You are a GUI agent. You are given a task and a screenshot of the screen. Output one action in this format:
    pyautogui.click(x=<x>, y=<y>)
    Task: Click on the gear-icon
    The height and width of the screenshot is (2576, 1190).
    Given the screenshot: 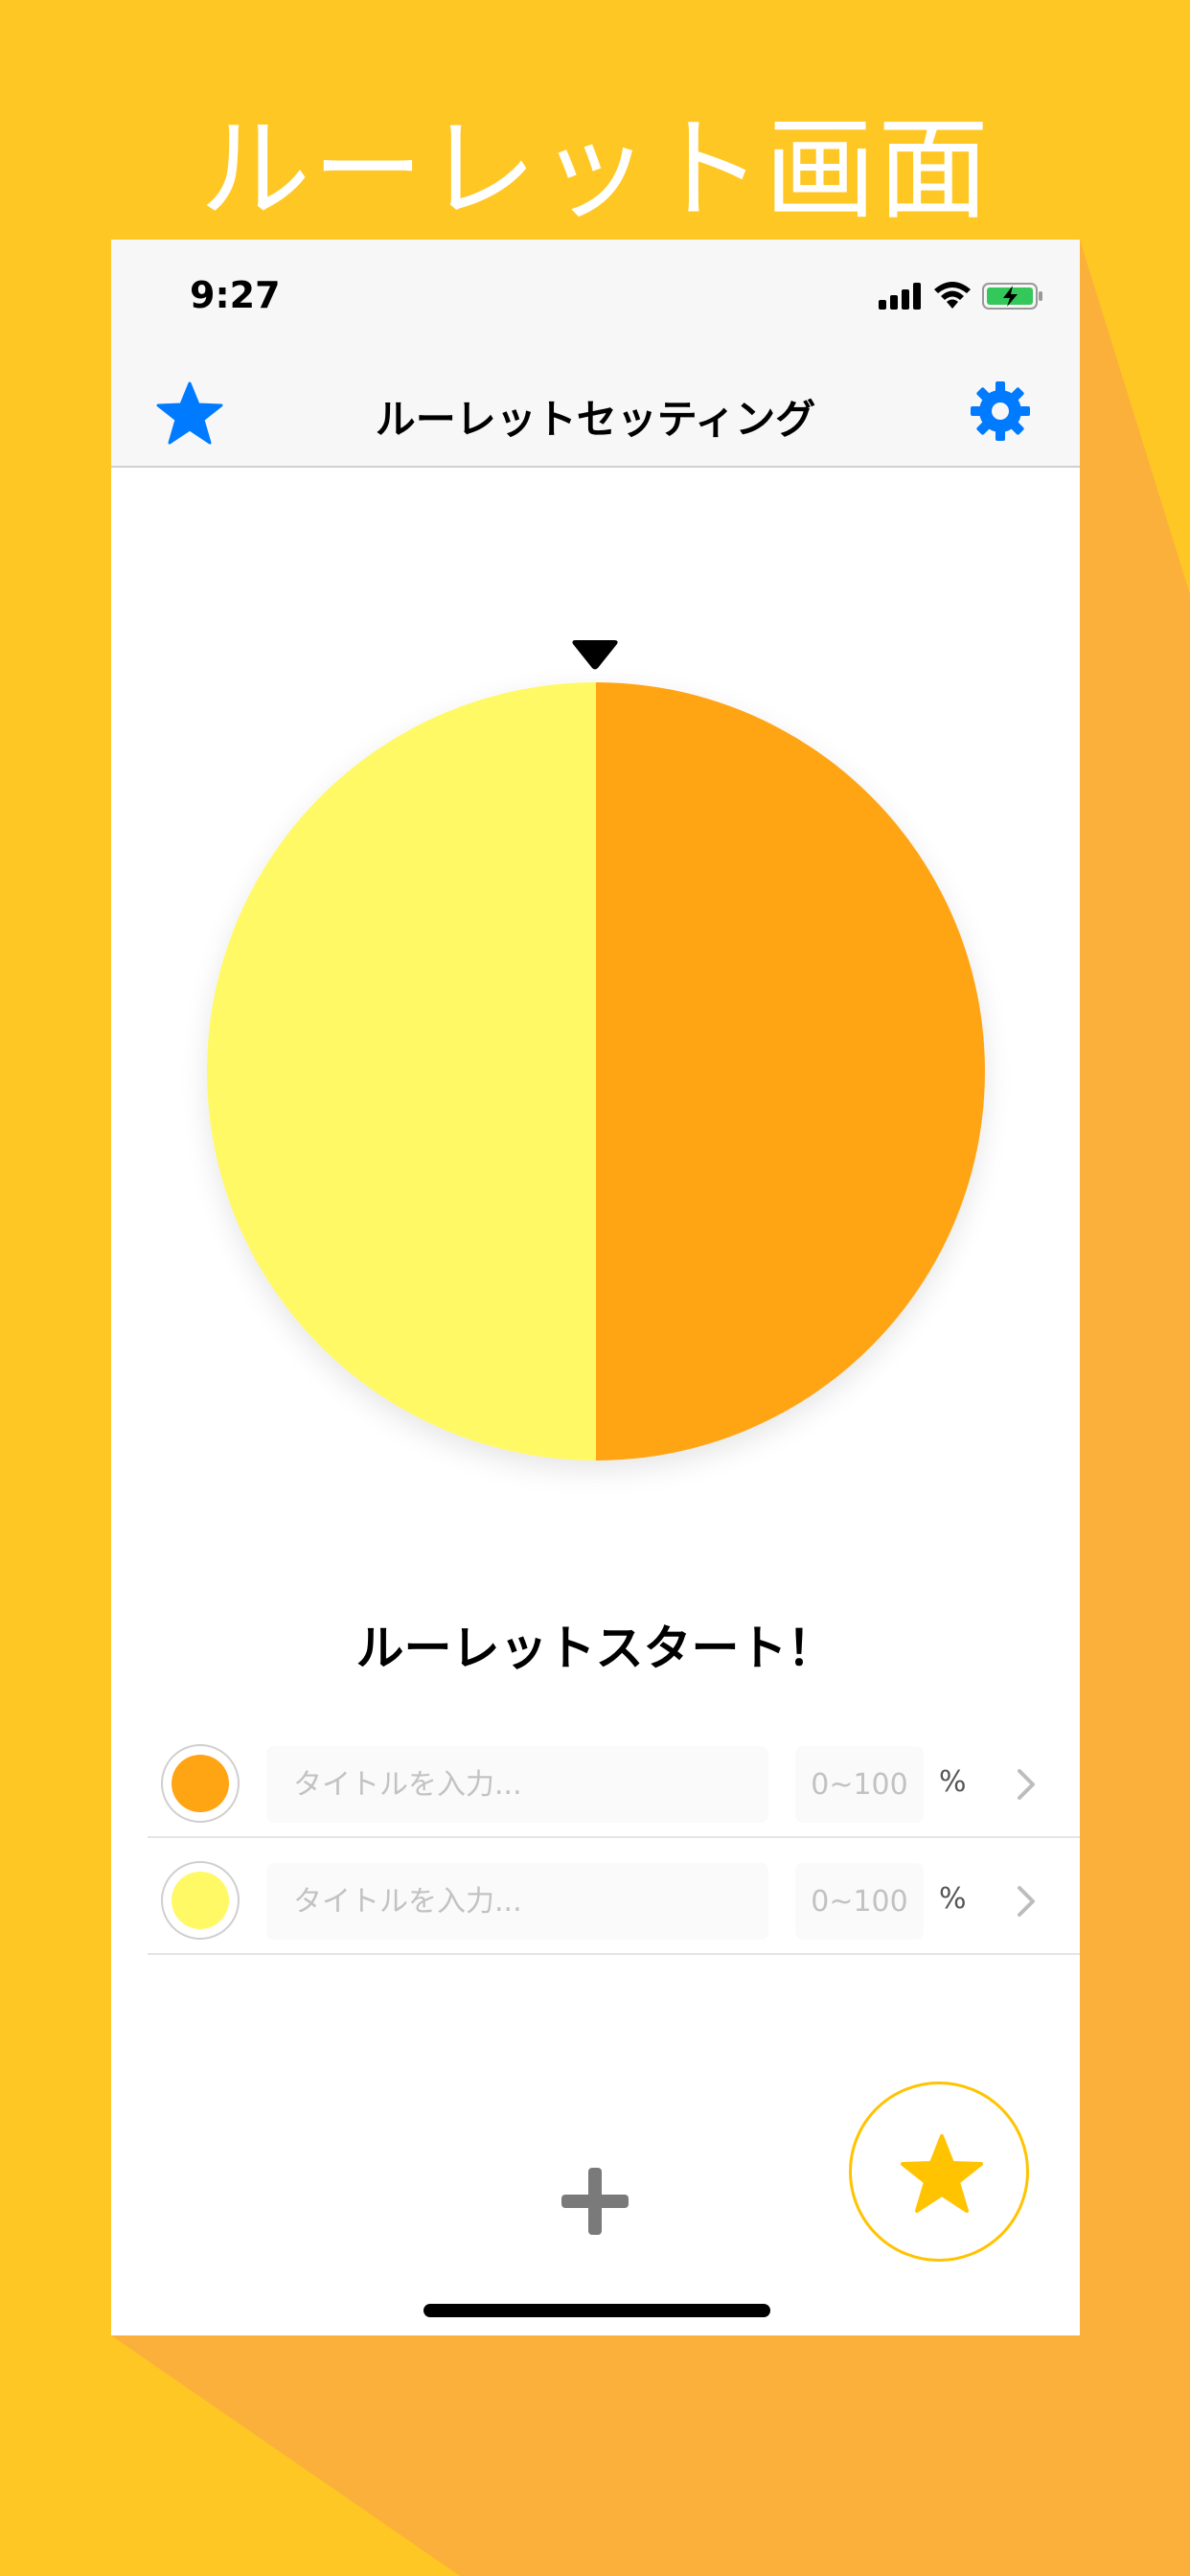 What is the action you would take?
    pyautogui.click(x=1001, y=411)
    